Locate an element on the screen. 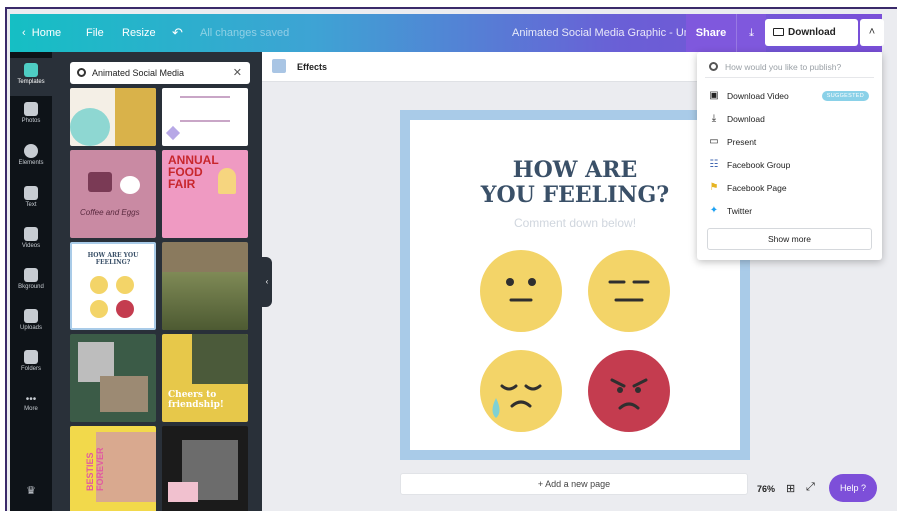  template-thumb: ANNUAL FOOD FAIR is located at coordinates (205, 194).